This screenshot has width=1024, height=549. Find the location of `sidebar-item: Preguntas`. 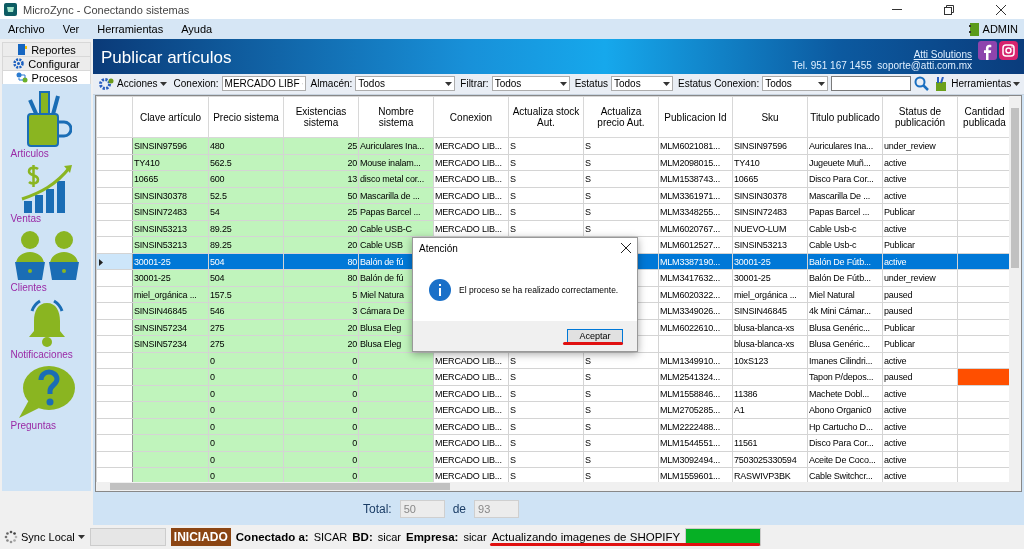

sidebar-item: Preguntas is located at coordinates (46, 397).